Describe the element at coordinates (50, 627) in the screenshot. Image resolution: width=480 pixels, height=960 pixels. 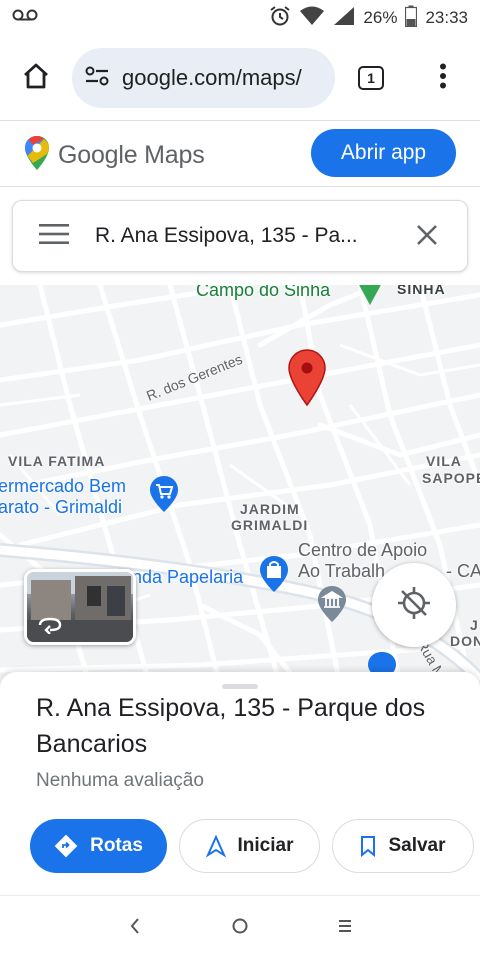
I see `street-view-icon` at that location.